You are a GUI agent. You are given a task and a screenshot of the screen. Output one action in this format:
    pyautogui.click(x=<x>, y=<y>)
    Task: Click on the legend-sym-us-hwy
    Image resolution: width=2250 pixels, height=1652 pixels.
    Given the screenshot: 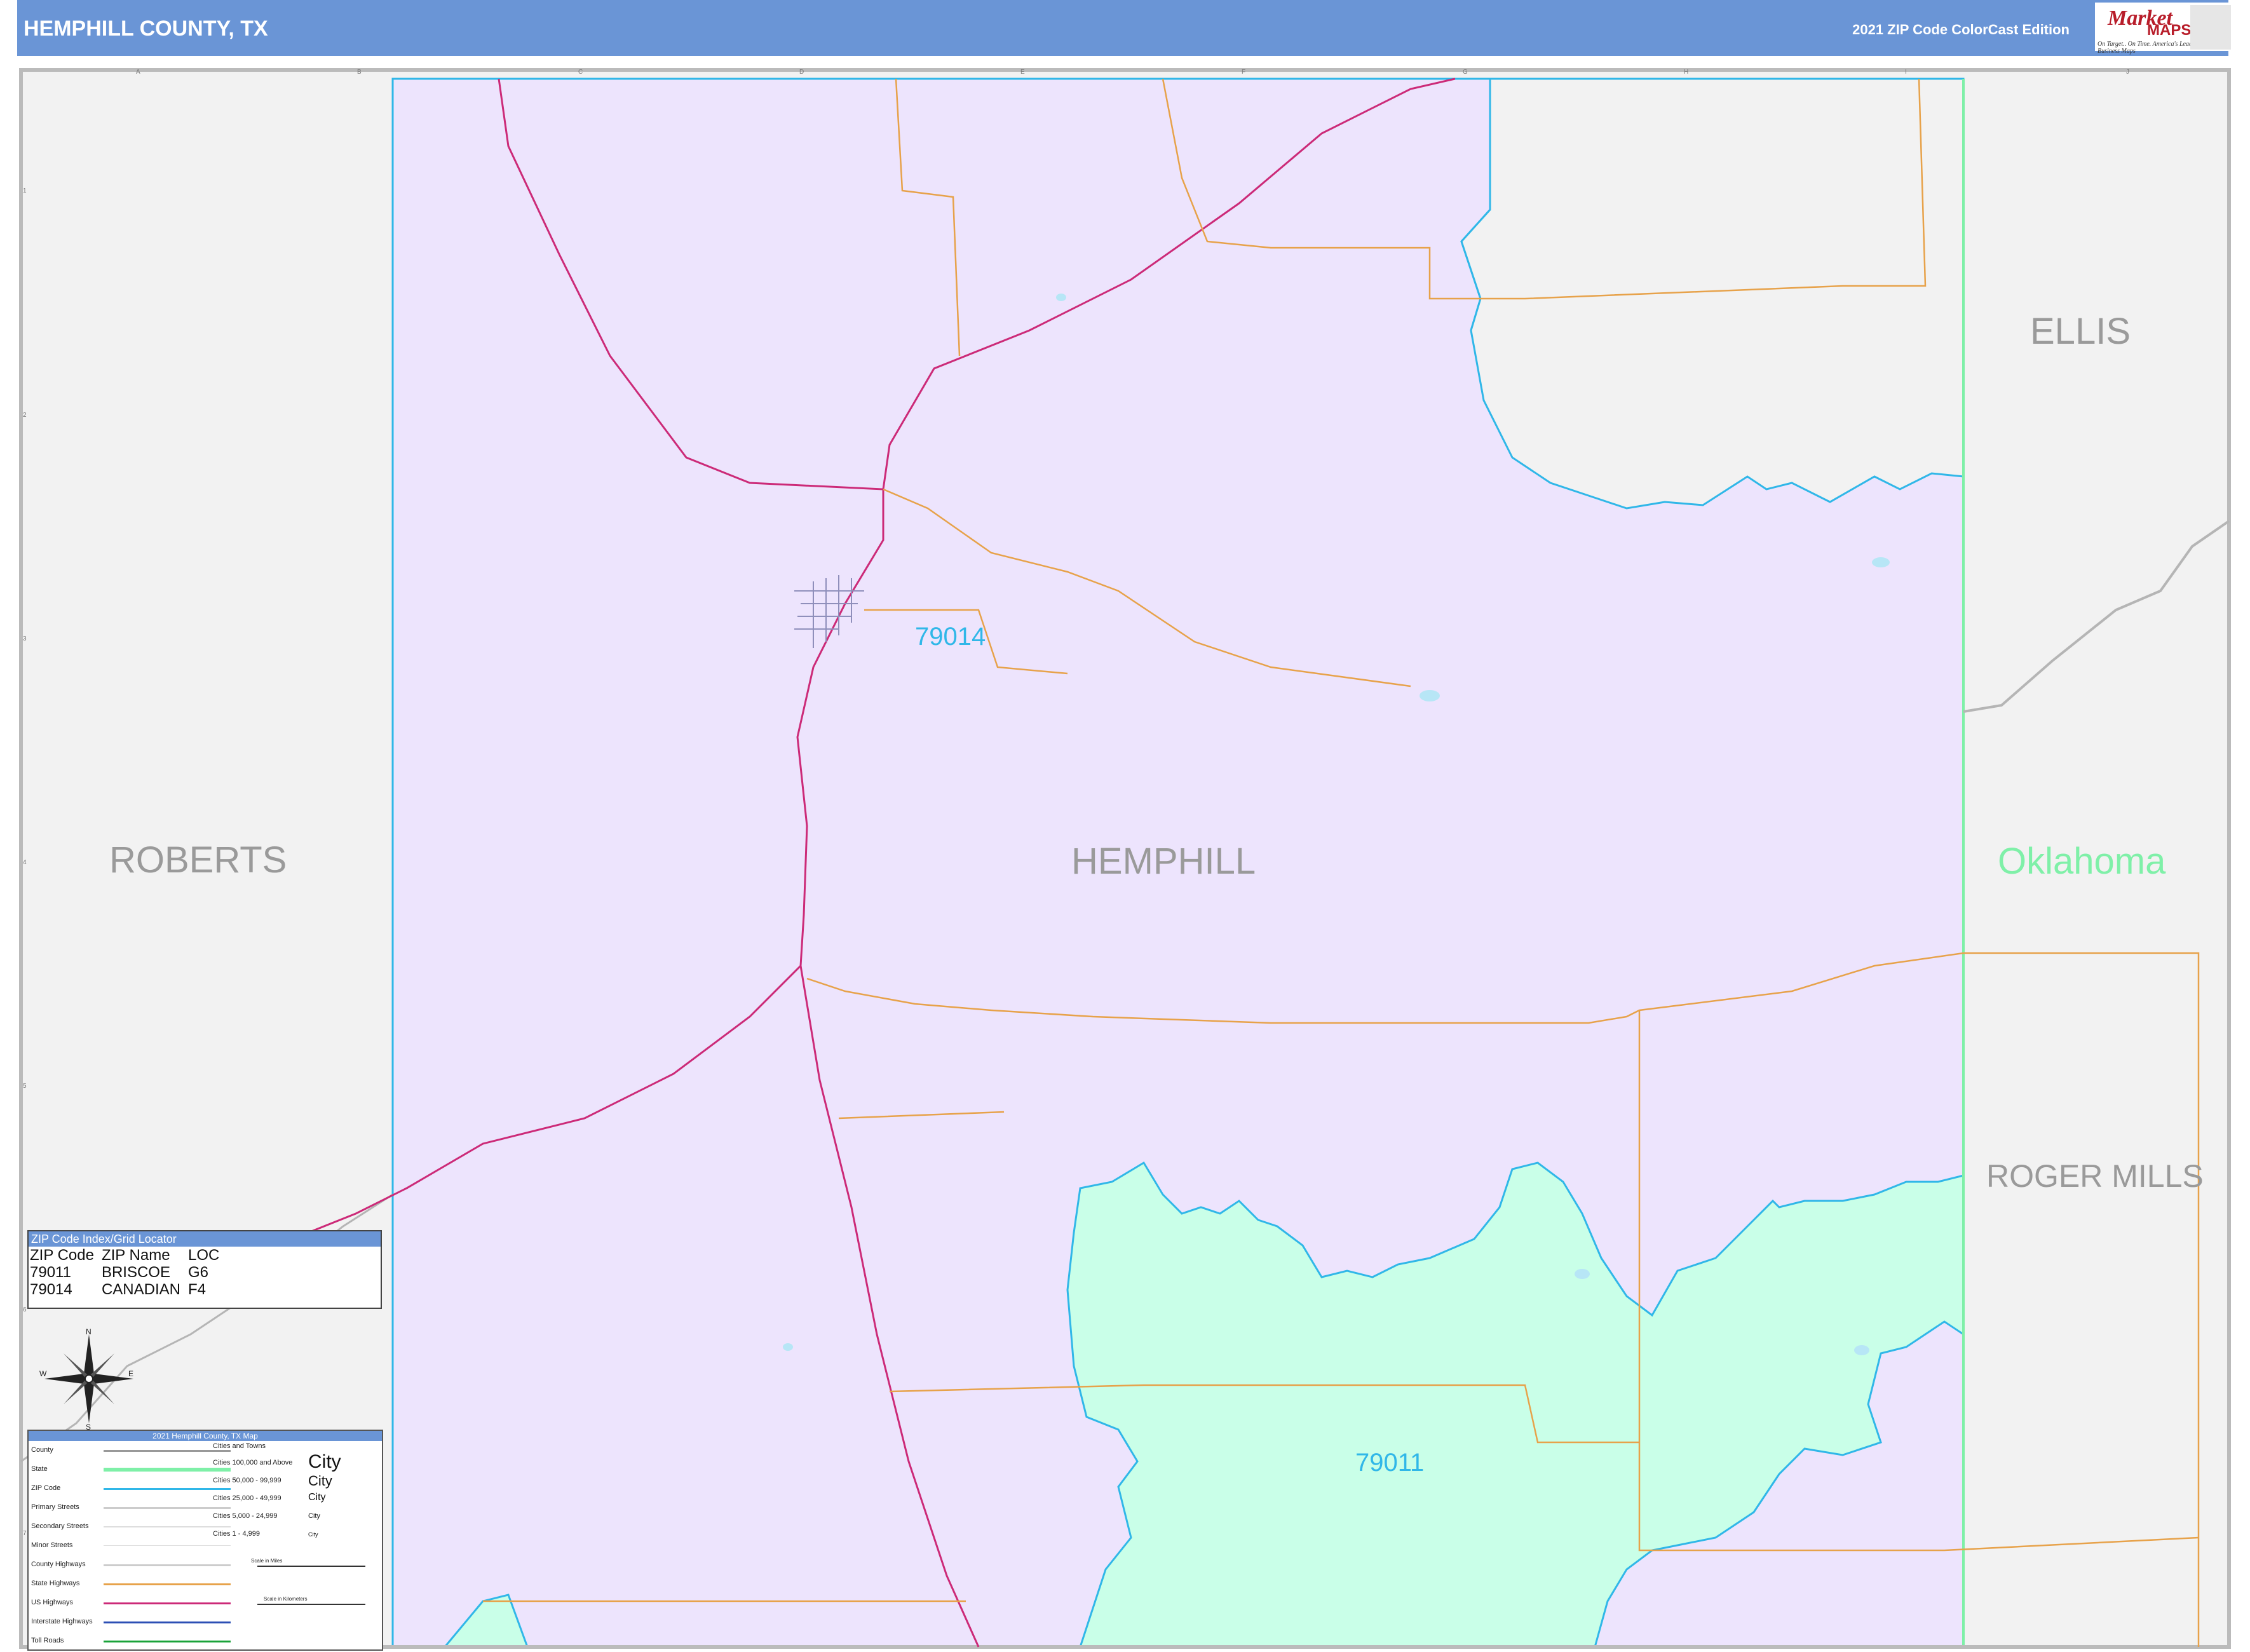 What is the action you would take?
    pyautogui.click(x=167, y=1603)
    